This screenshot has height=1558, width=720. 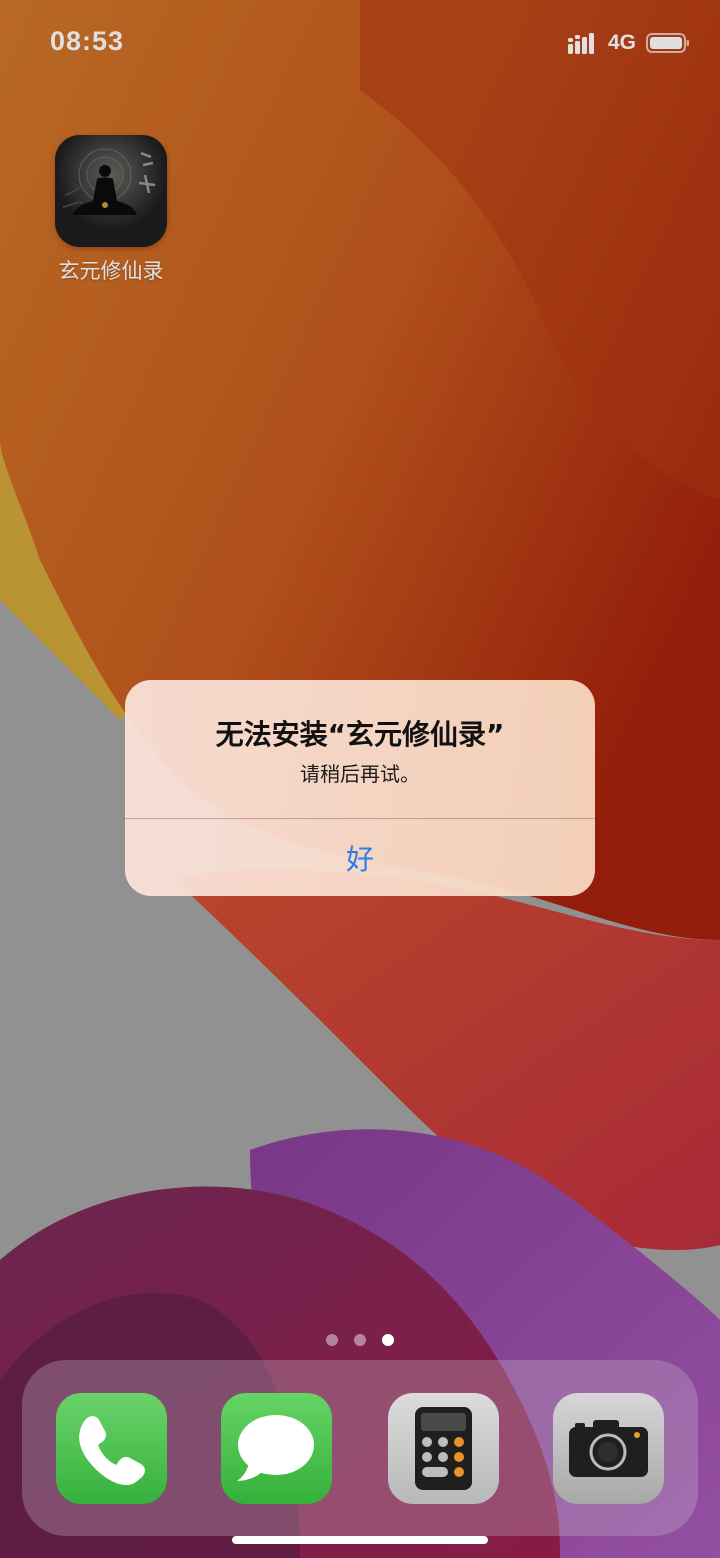 What do you see at coordinates (360, 1540) in the screenshot?
I see `home-indicator` at bounding box center [360, 1540].